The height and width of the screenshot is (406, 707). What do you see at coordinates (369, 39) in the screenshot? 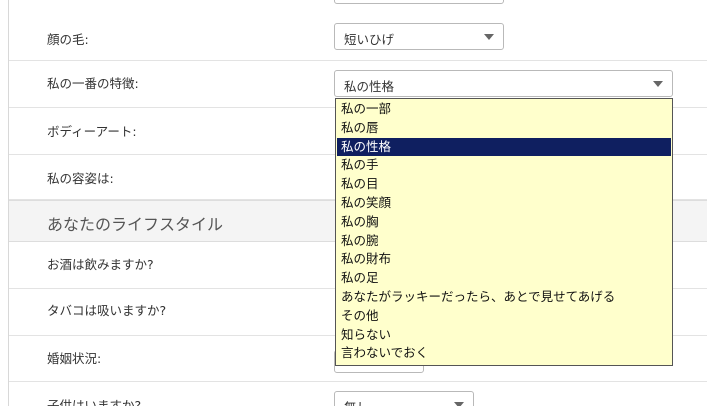
I see `facial-hair-value: 短いひげ` at bounding box center [369, 39].